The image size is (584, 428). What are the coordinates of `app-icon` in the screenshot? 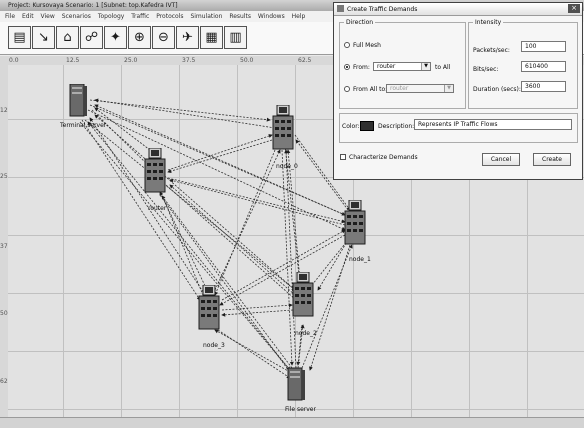 It's located at (340, 8).